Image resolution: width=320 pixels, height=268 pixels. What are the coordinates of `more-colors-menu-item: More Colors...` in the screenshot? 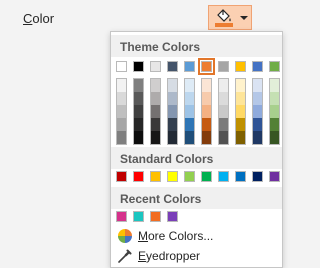 It's located at (196, 236).